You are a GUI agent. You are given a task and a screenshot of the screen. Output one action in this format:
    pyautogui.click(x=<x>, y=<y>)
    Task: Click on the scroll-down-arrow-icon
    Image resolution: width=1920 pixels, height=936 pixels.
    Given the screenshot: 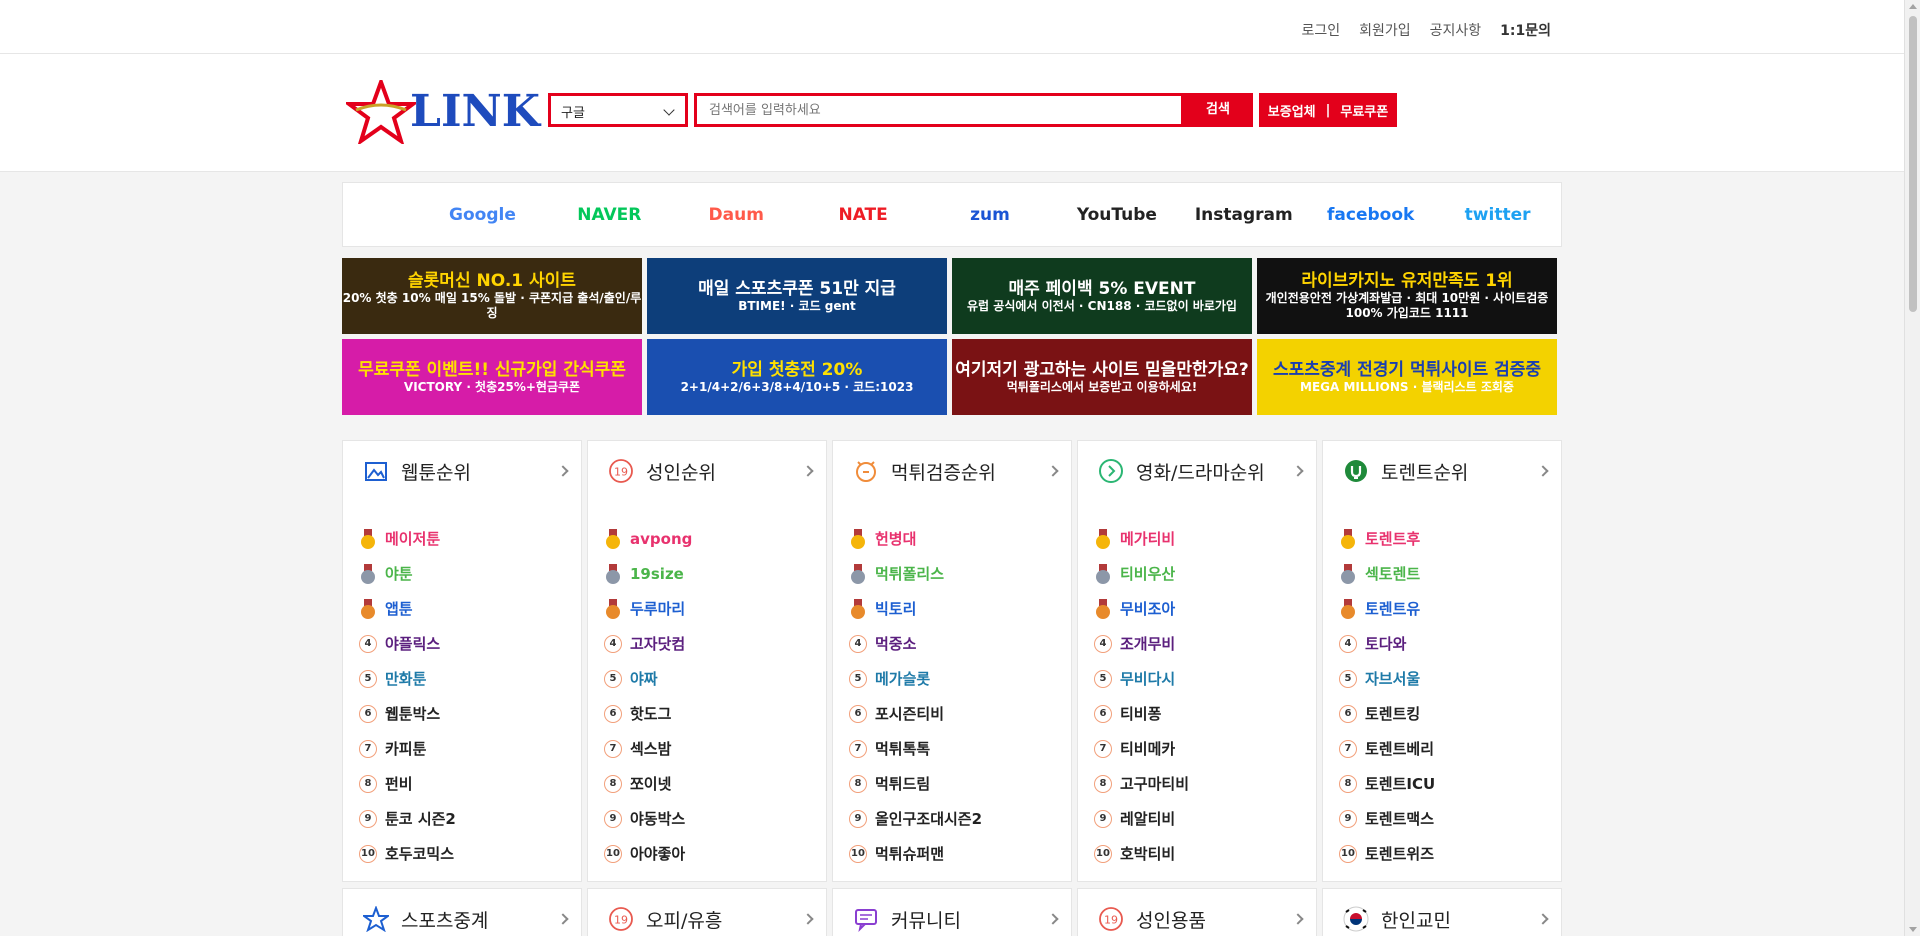 What is the action you would take?
    pyautogui.click(x=1913, y=929)
    